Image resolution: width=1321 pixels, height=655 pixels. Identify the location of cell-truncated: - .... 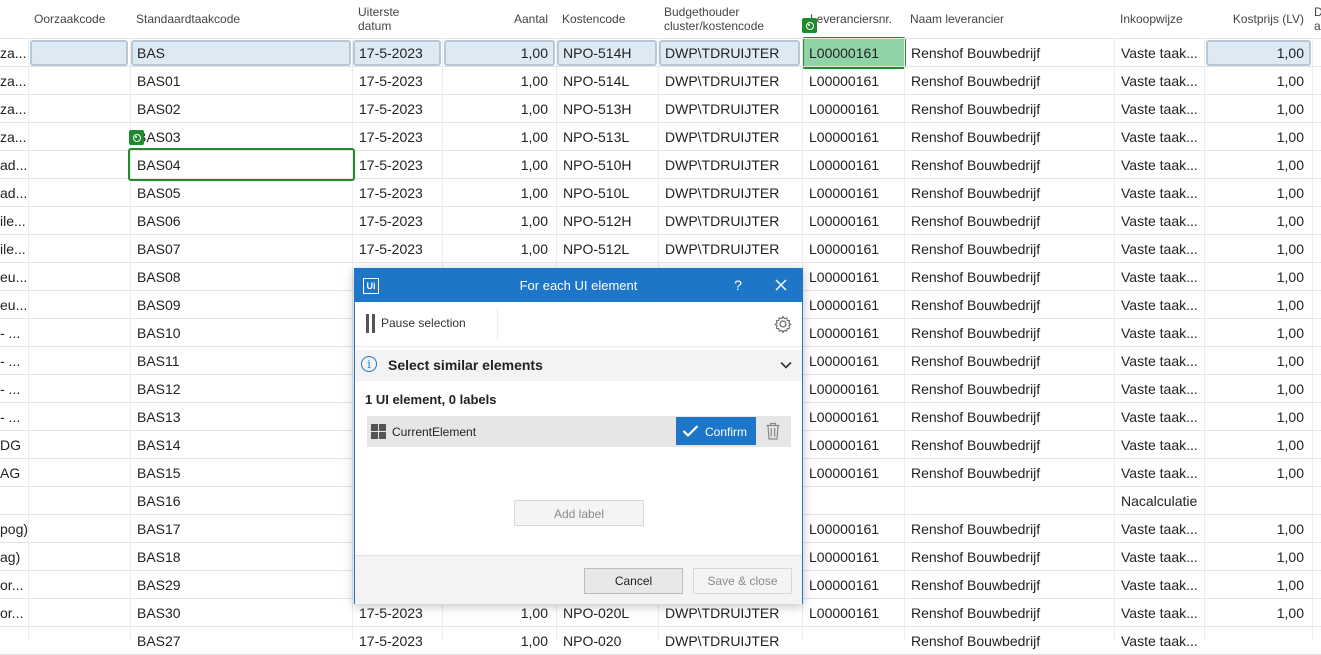
(14, 361).